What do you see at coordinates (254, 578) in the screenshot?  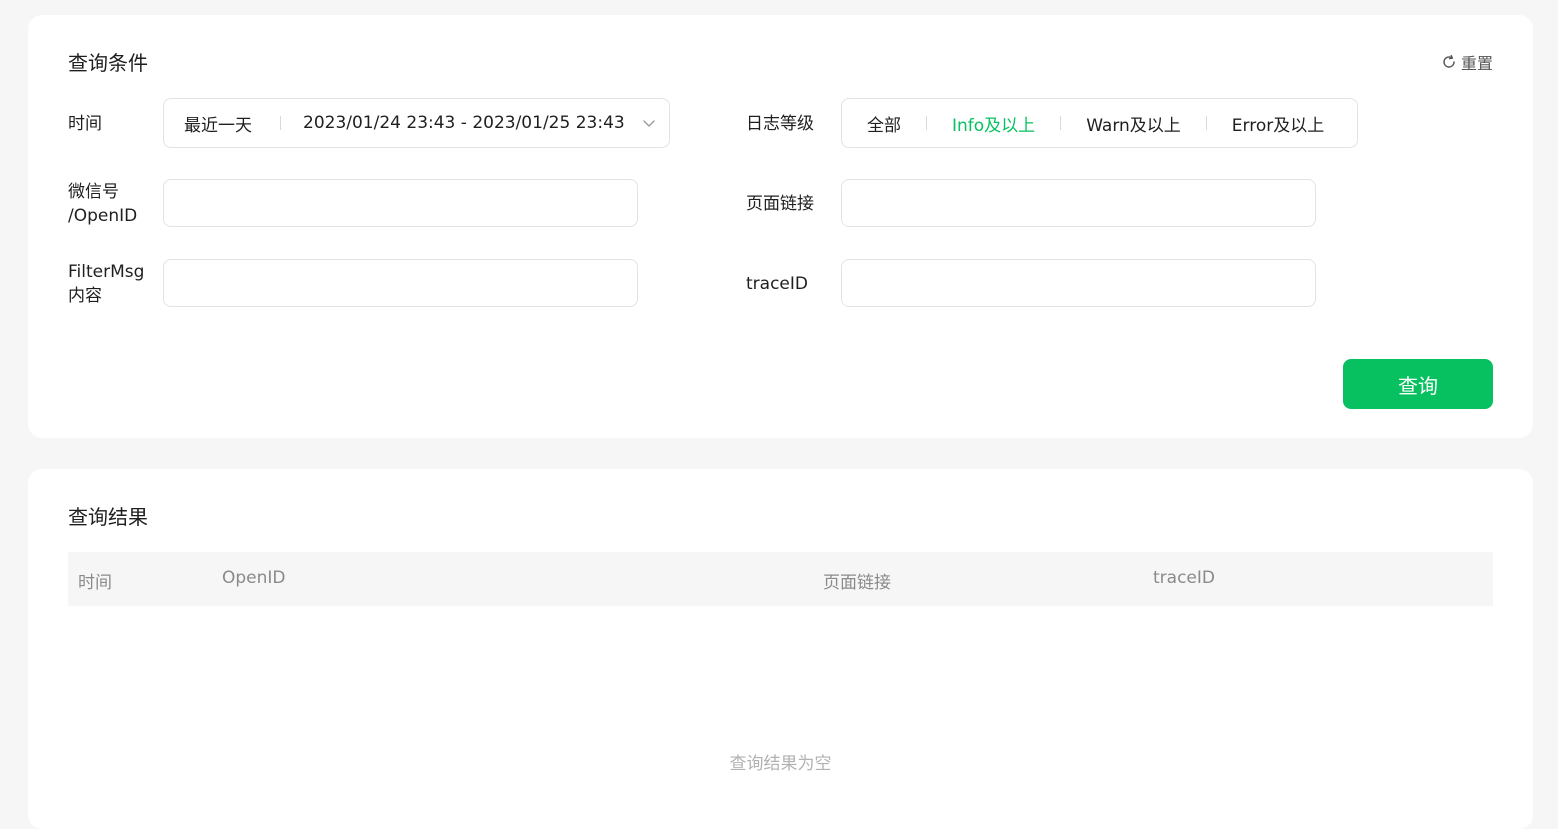 I see `column-header-openid: OpenID` at bounding box center [254, 578].